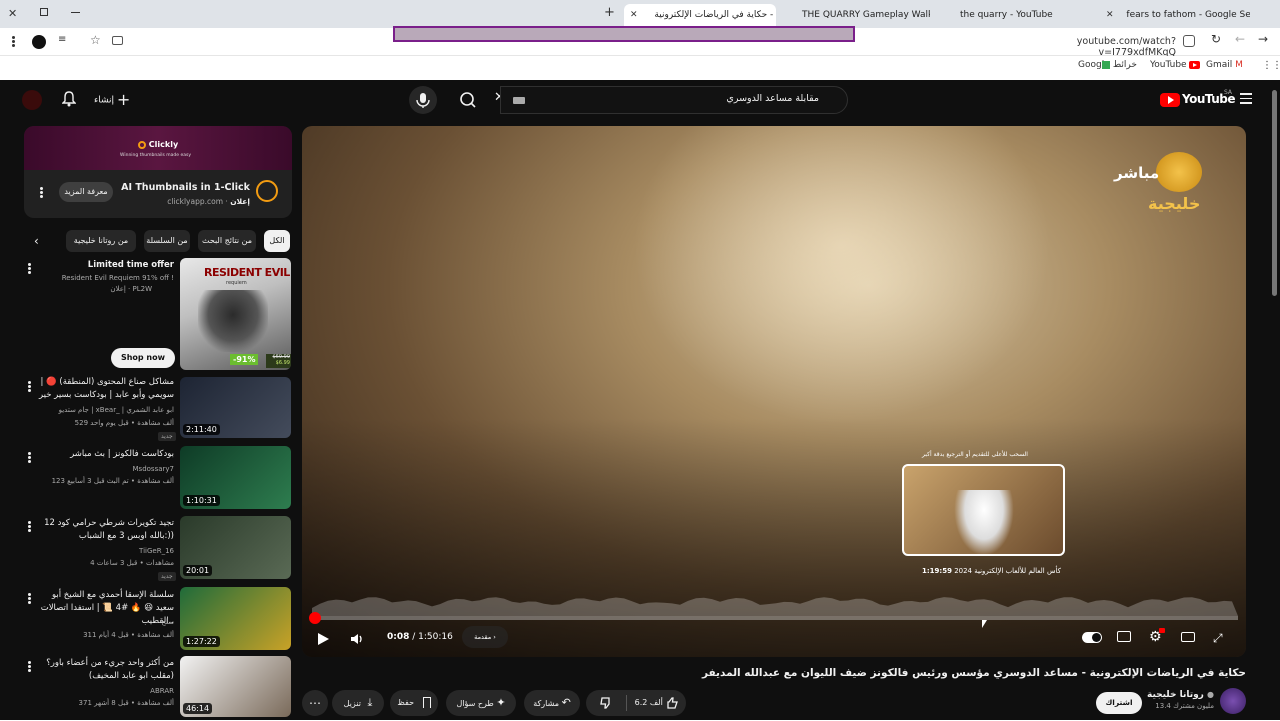 This screenshot has height=721, width=1280. I want to click on promo-sponsor: إعلان · PL2W, so click(131, 289).